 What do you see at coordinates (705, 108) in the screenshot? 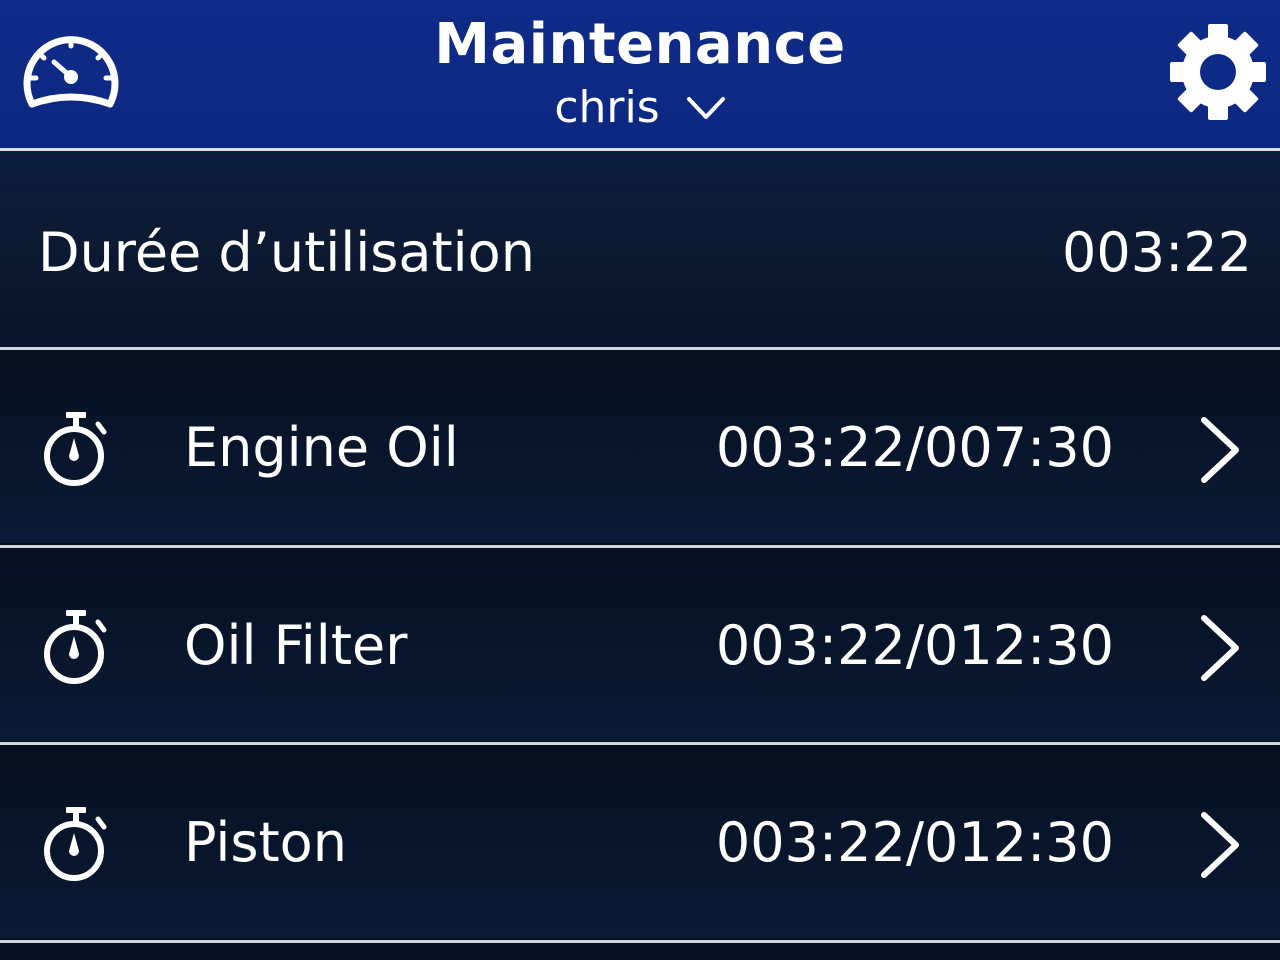
I see `chevron-down-icon` at bounding box center [705, 108].